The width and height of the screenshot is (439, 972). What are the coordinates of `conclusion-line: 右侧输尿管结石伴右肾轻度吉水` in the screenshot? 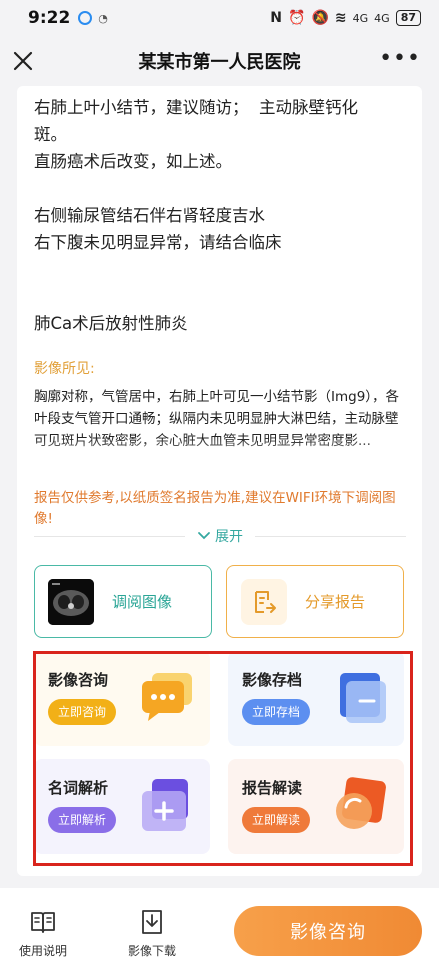 It's located at (149, 215).